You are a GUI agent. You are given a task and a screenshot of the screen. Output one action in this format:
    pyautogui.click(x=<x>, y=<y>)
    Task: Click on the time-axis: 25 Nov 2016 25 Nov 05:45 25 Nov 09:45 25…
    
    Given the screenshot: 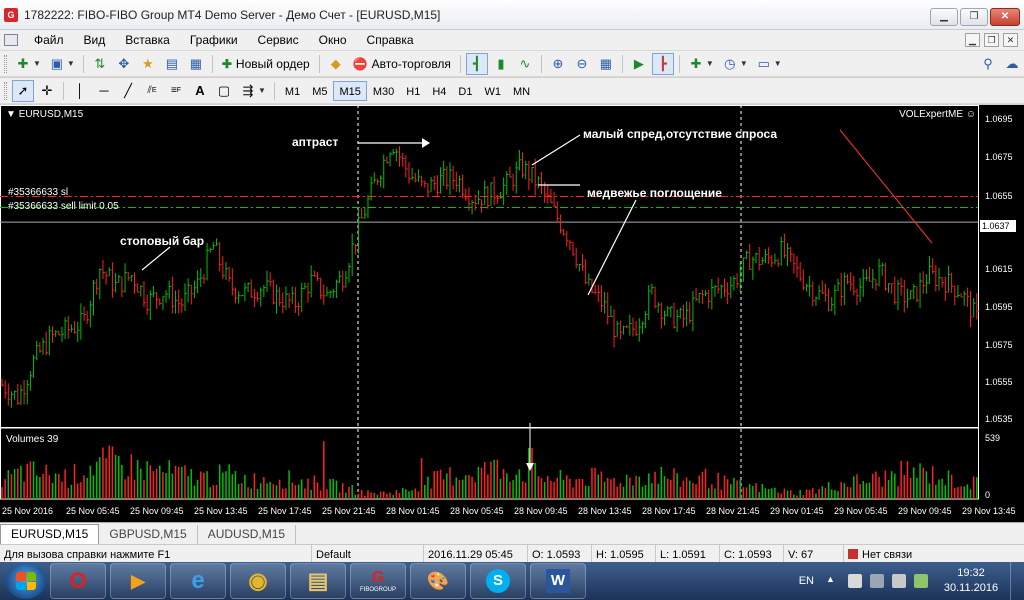 What is the action you would take?
    pyautogui.click(x=512, y=512)
    